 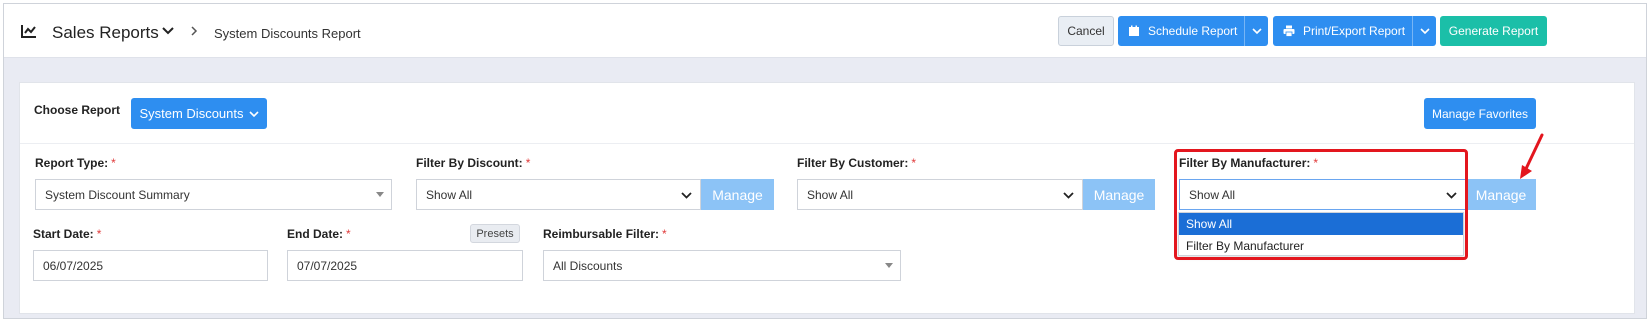 I want to click on highlight-box, so click(x=1321, y=204).